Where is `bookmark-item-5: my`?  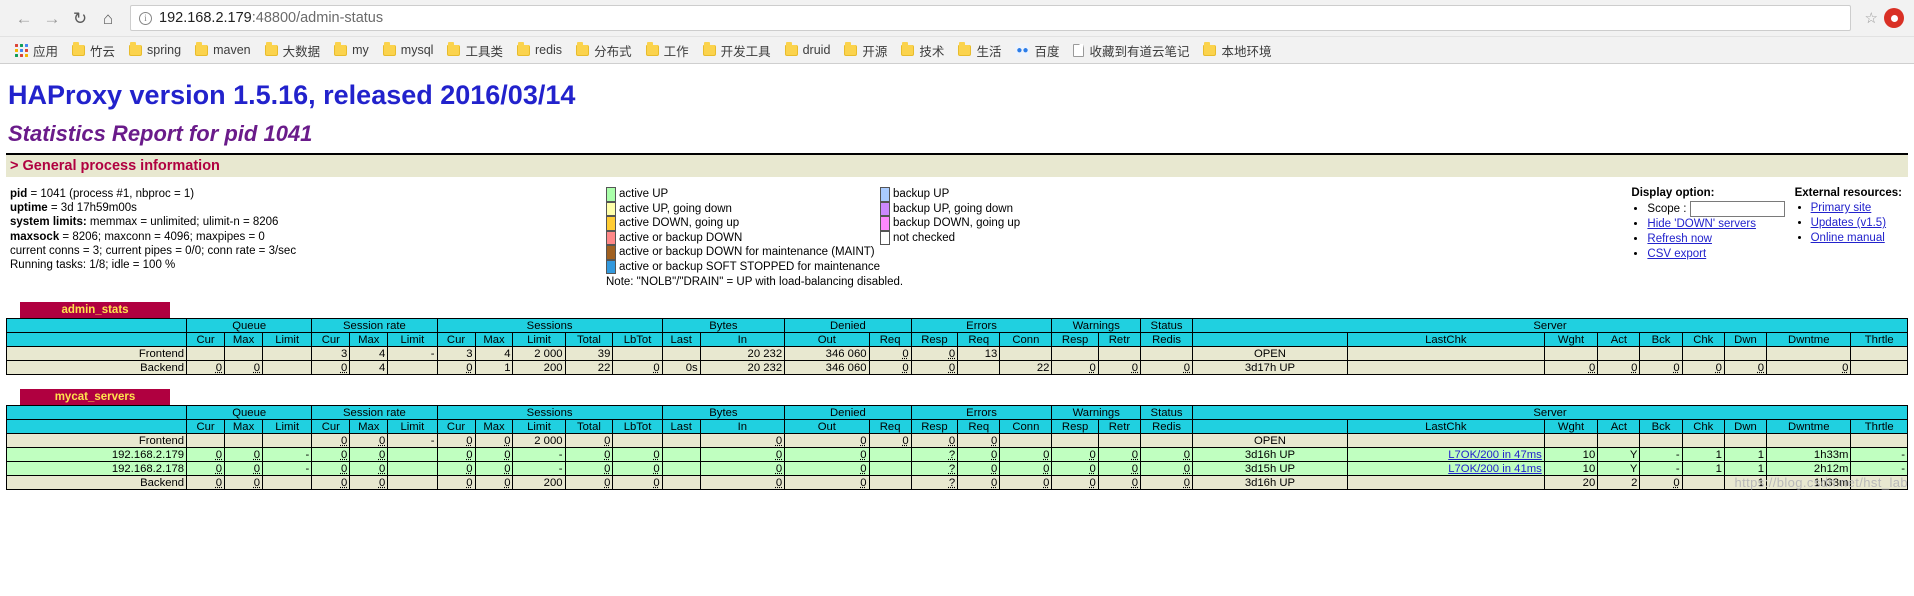
bookmark-item-5: my is located at coordinates (351, 50).